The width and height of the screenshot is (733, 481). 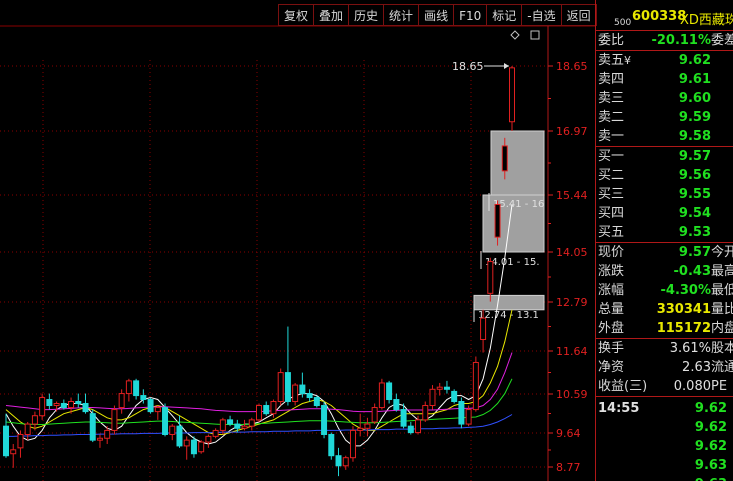 What do you see at coordinates (572, 131) in the screenshot?
I see `price-tick-label: 16.97` at bounding box center [572, 131].